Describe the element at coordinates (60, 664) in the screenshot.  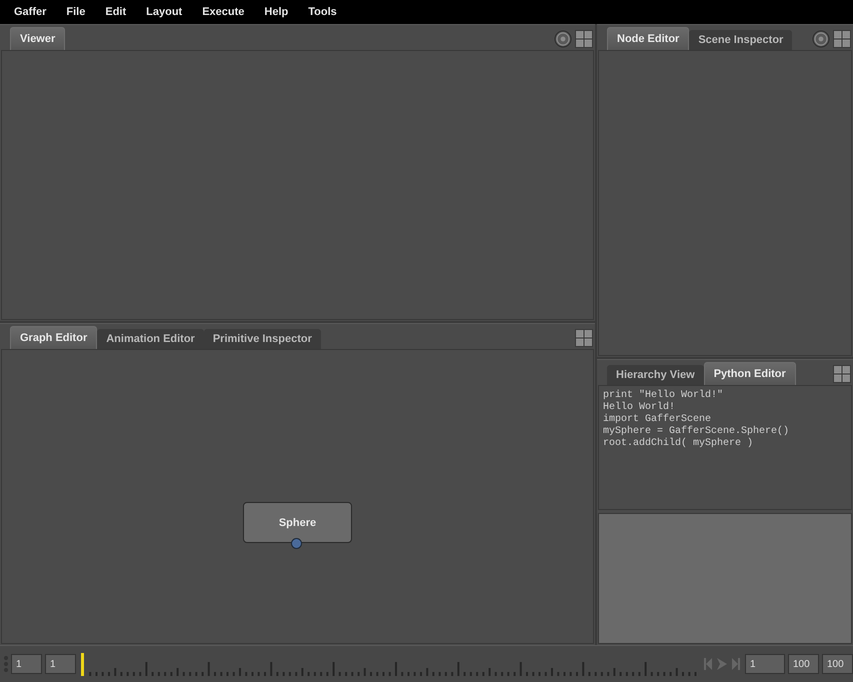
I see `current-start-field: 1` at that location.